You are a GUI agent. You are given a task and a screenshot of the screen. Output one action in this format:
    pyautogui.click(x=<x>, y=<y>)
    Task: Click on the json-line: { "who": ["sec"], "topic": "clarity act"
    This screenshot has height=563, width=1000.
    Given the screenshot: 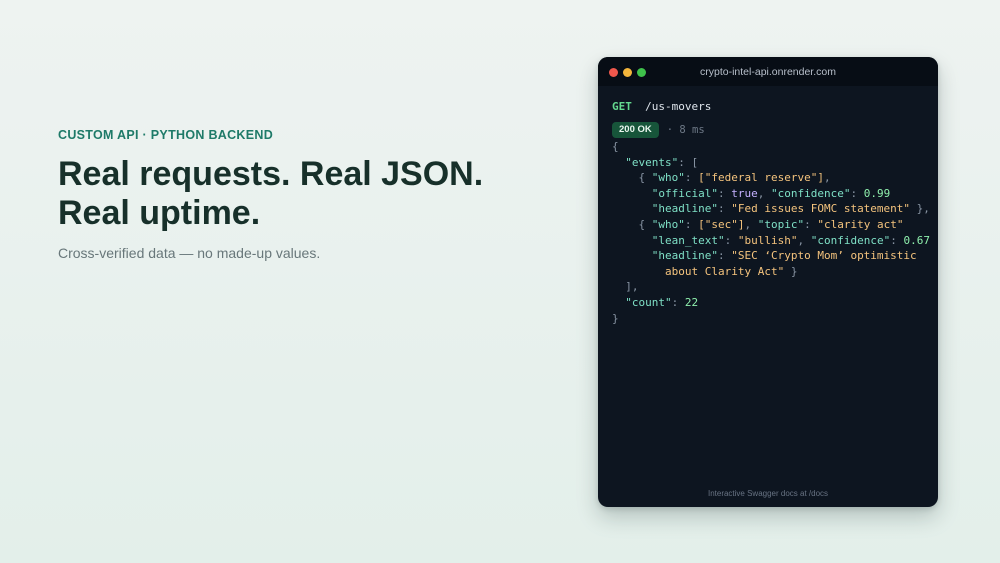 What is the action you would take?
    pyautogui.click(x=775, y=225)
    